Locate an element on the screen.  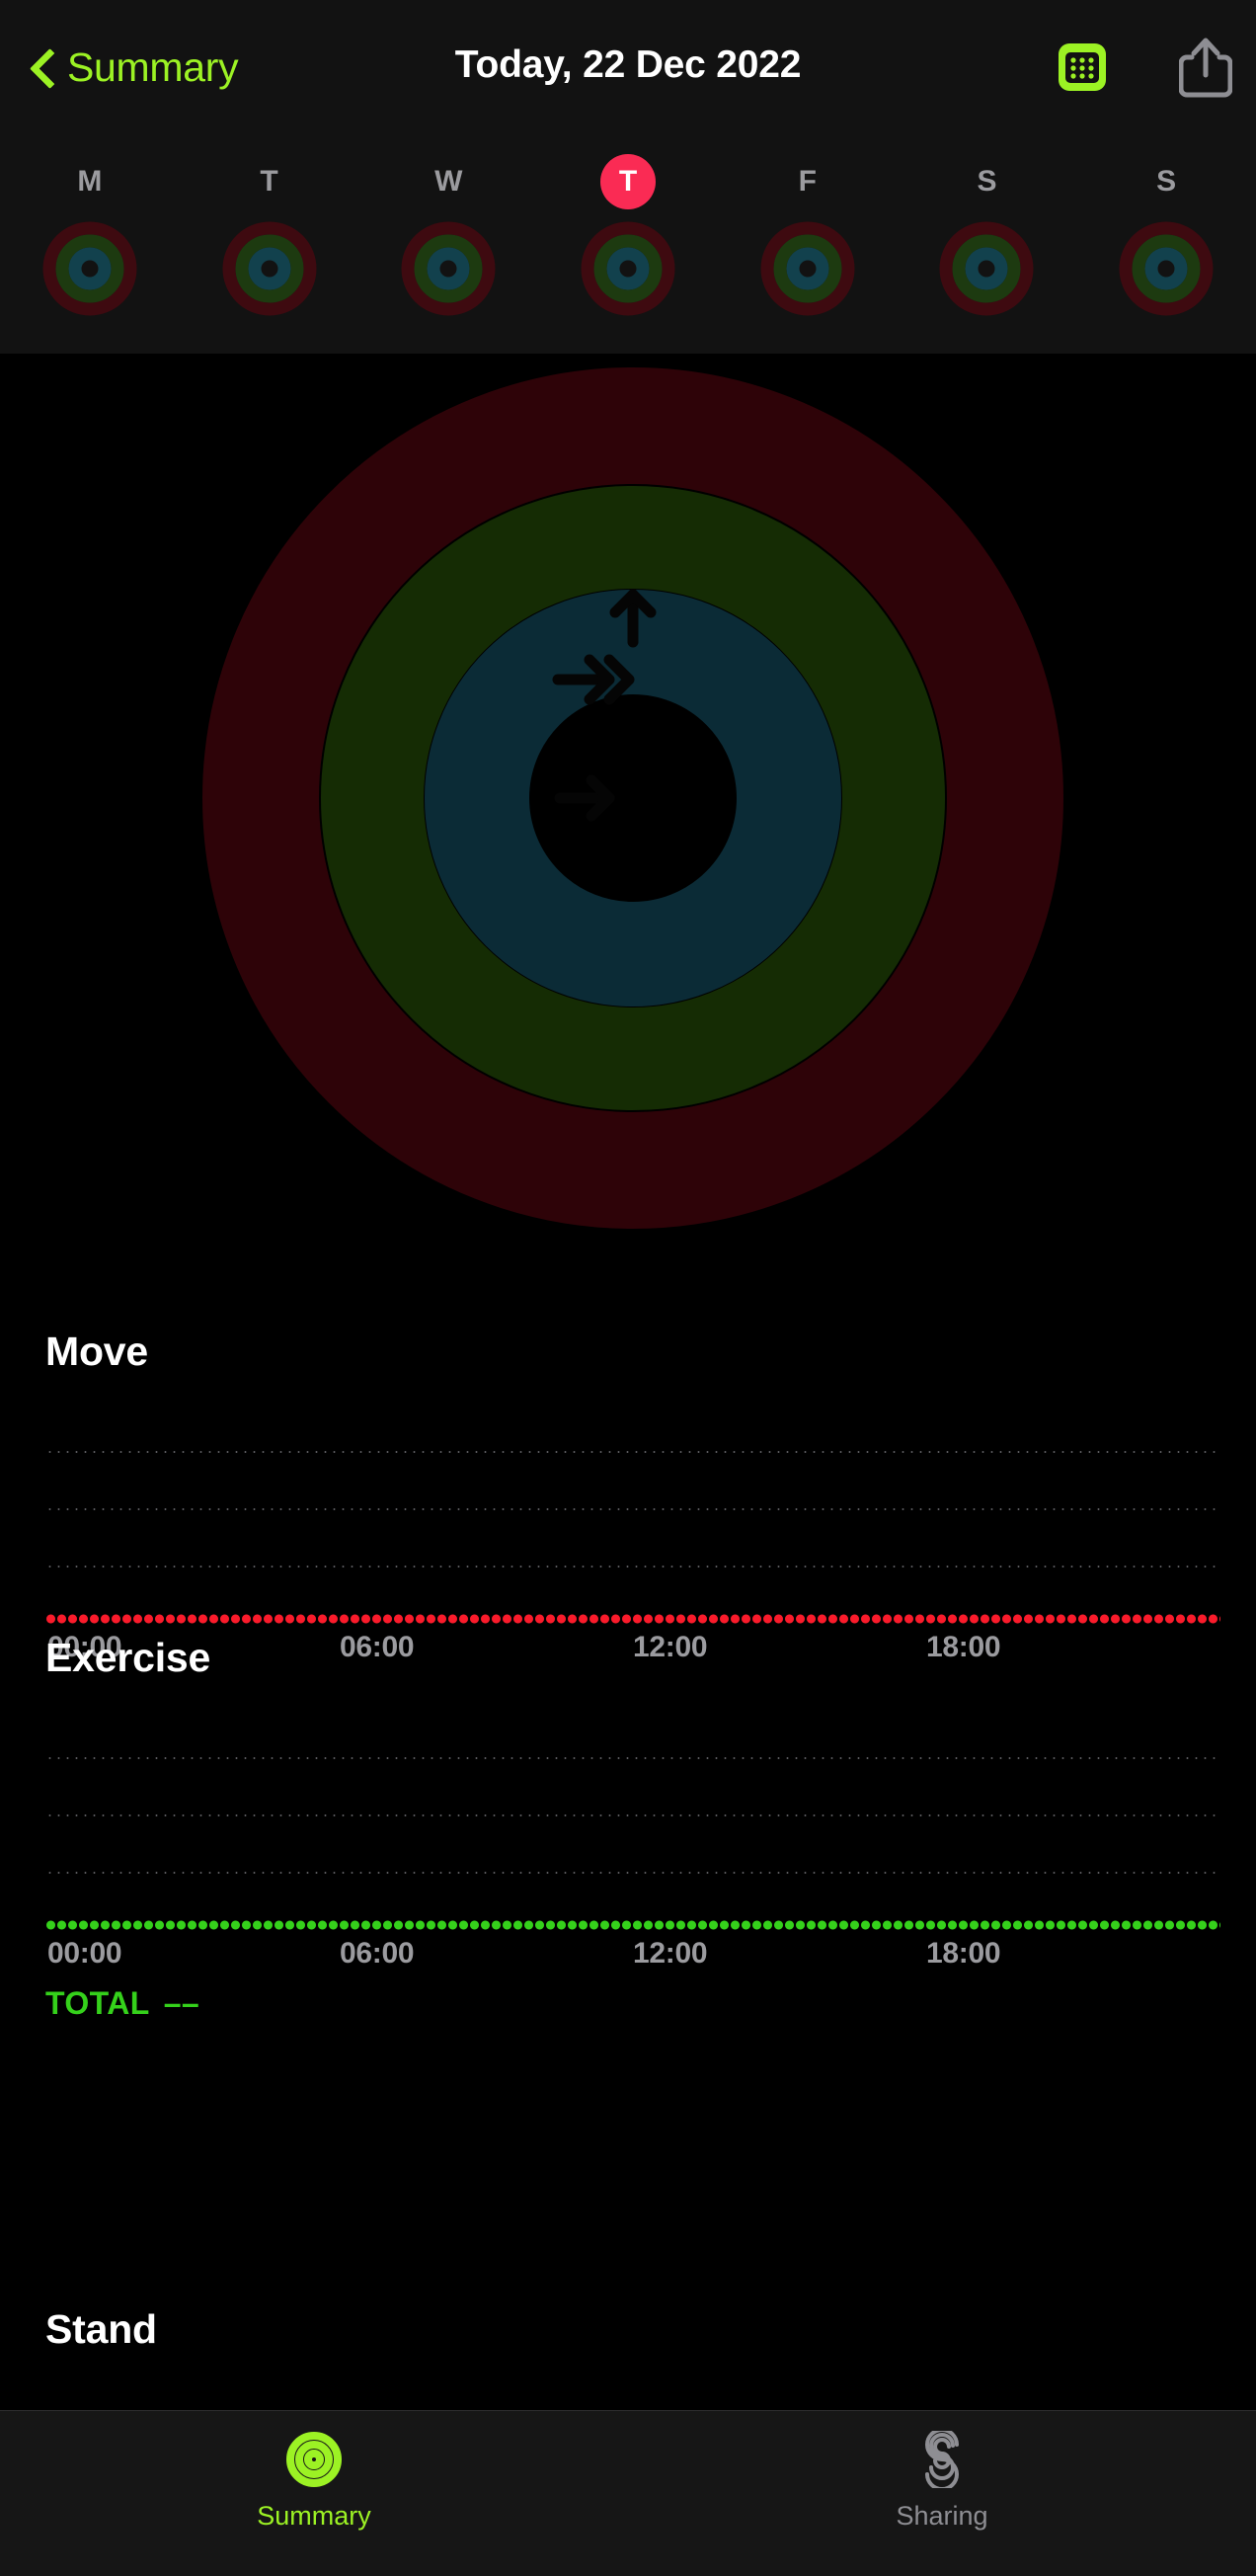
week-day-1: T is located at coordinates (269, 244).